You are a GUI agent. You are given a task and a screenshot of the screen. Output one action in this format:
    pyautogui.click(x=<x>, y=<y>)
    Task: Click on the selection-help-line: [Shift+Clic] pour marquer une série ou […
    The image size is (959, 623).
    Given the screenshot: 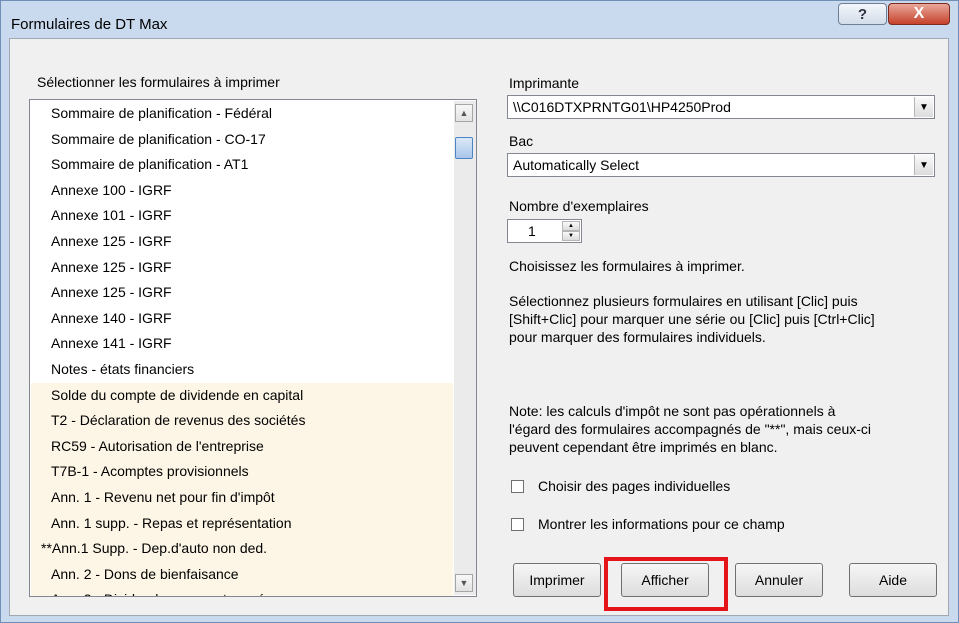 What is the action you would take?
    pyautogui.click(x=692, y=319)
    